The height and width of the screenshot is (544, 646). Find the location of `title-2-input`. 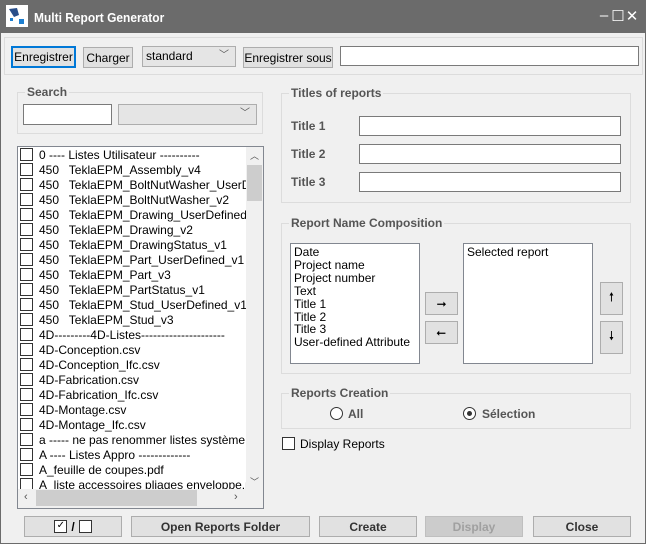

title-2-input is located at coordinates (490, 154).